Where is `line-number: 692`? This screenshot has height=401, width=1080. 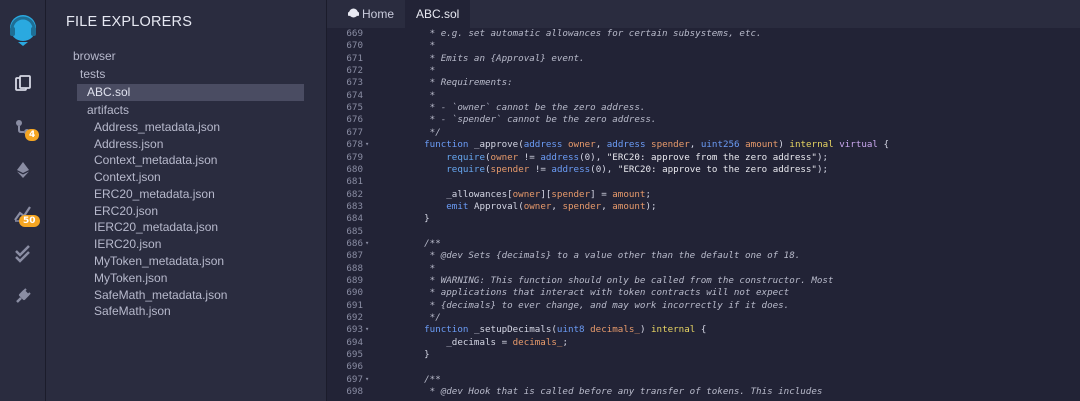 line-number: 692 is located at coordinates (354, 318).